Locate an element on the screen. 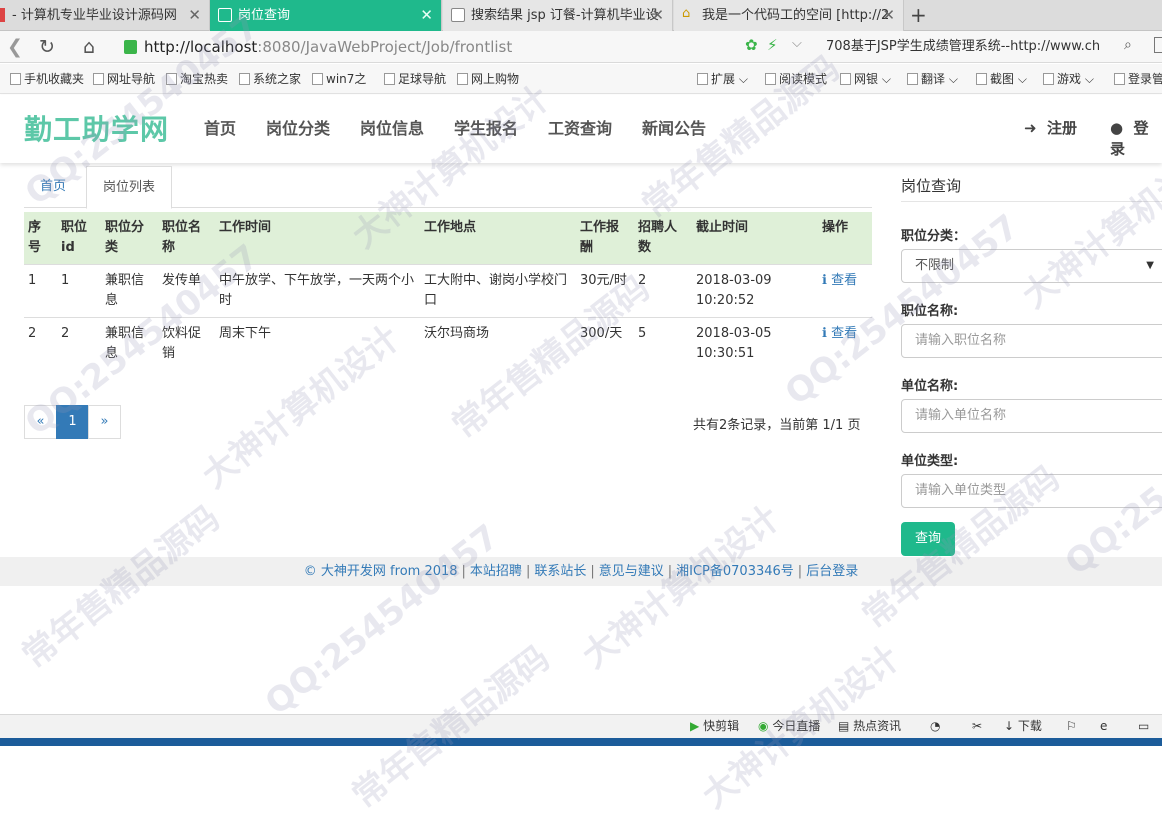 Image resolution: width=1162 pixels, height=817 pixels. download-button: ↓ 下载 is located at coordinates (1023, 726).